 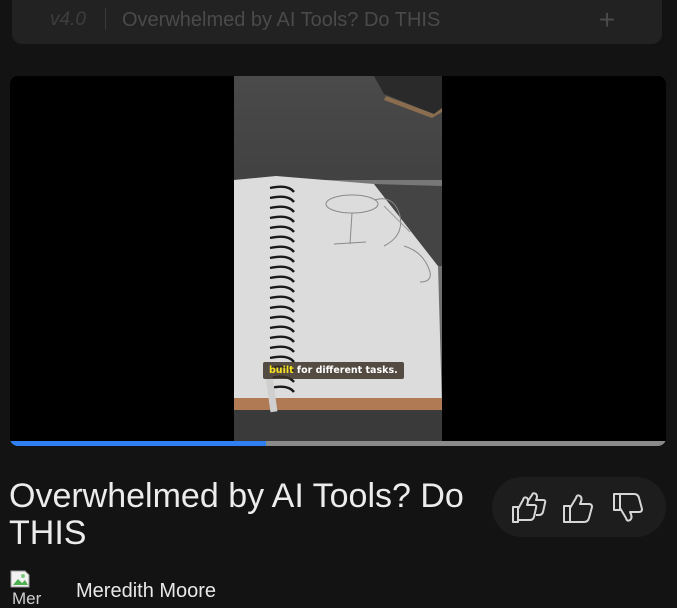 What do you see at coordinates (281, 370) in the screenshot?
I see `caption-highlight: built` at bounding box center [281, 370].